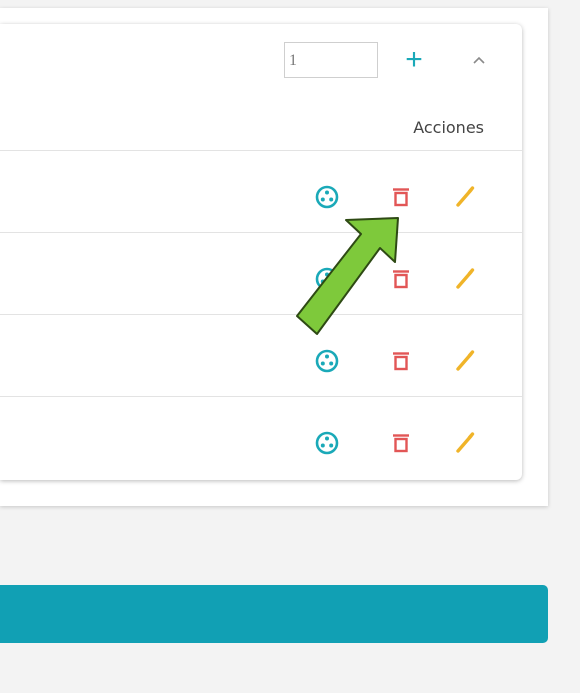 The height and width of the screenshot is (693, 580). I want to click on collapse-button, so click(479, 60).